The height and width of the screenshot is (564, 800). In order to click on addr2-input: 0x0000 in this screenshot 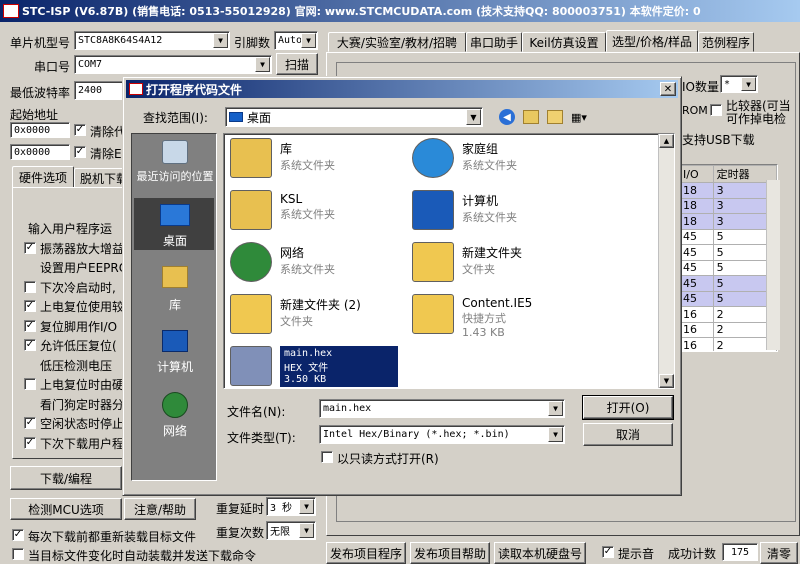, I will do `click(40, 152)`.